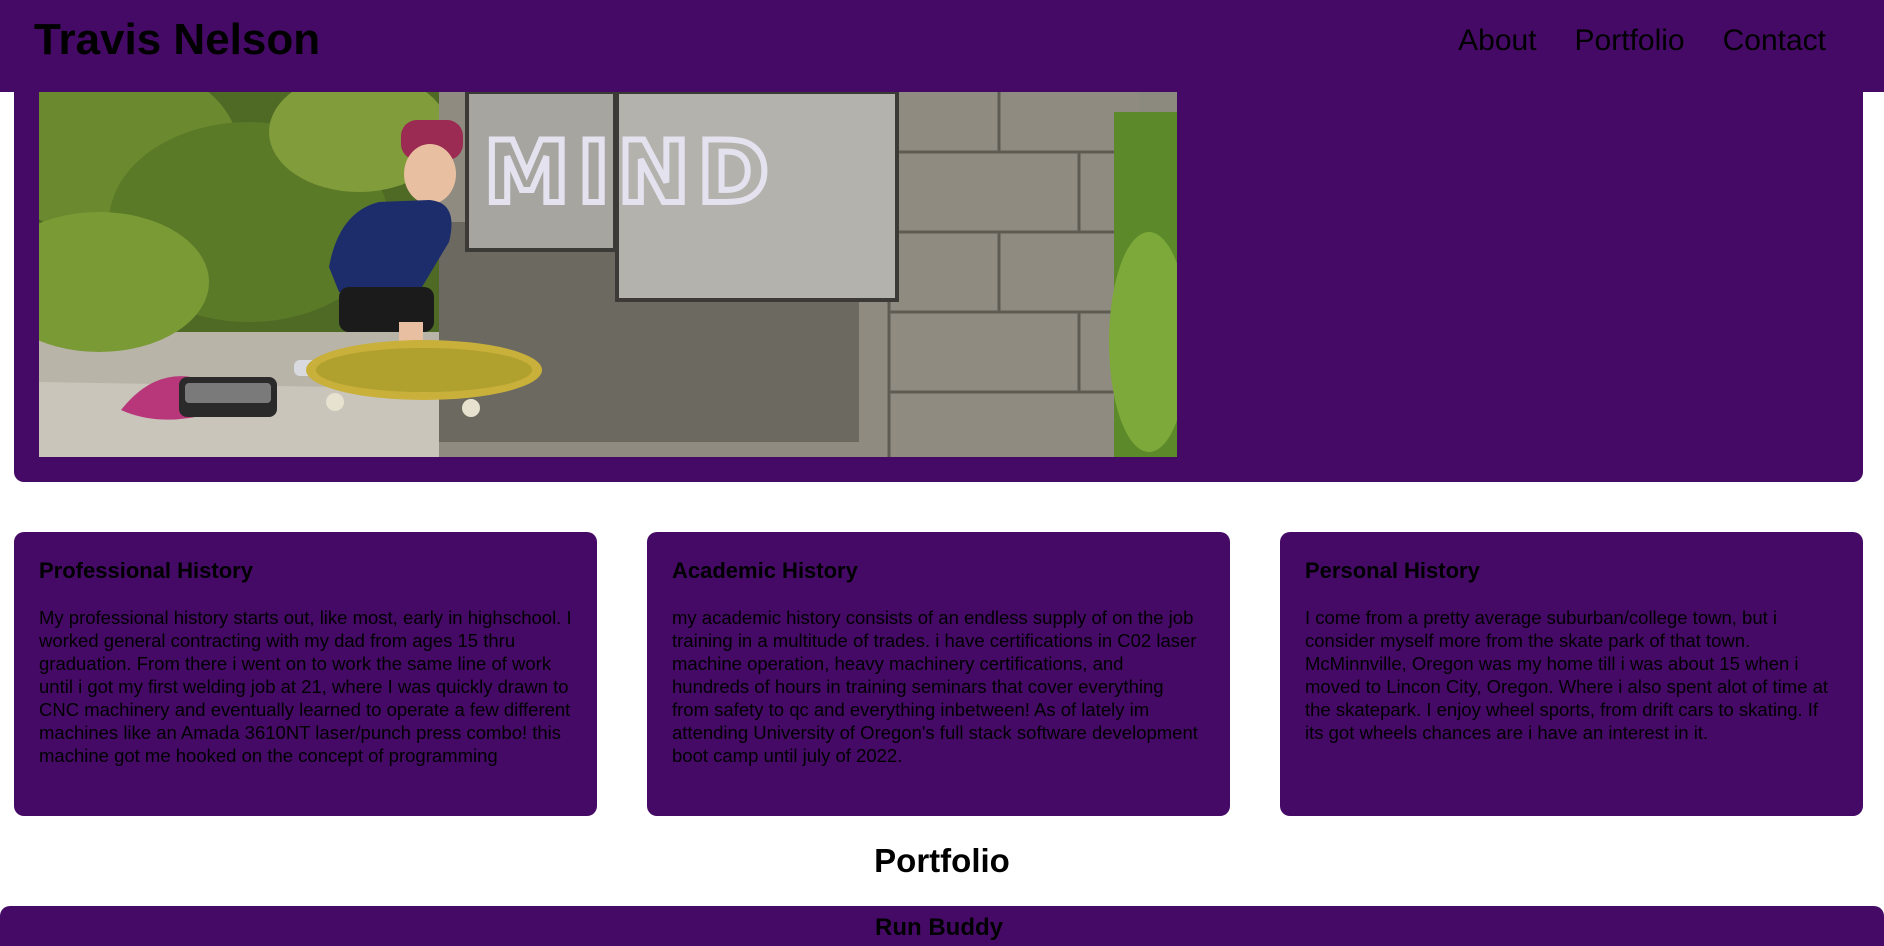  What do you see at coordinates (939, 927) in the screenshot?
I see `project-title: Run Buddy` at bounding box center [939, 927].